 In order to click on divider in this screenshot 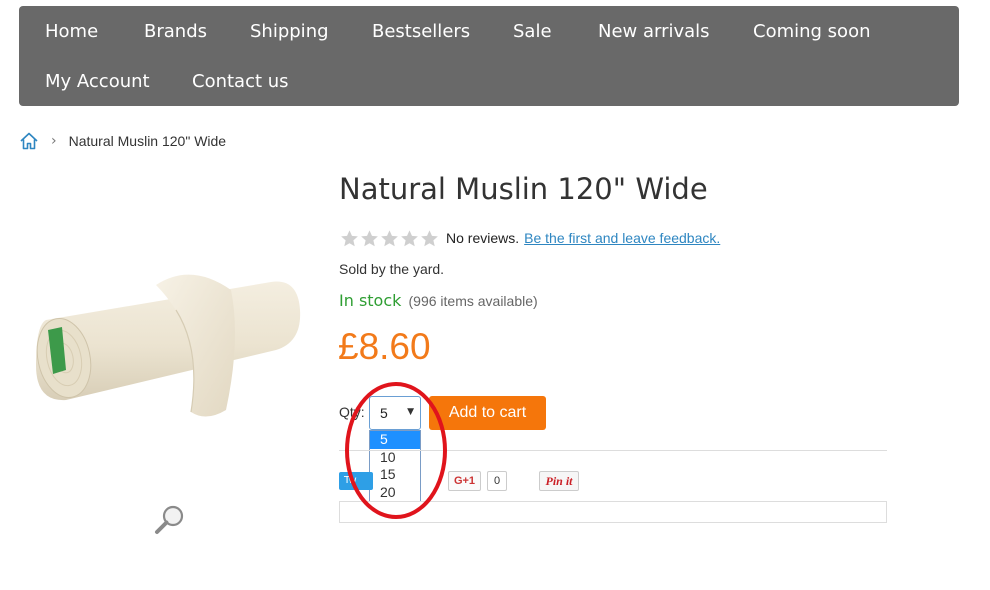, I will do `click(613, 450)`.